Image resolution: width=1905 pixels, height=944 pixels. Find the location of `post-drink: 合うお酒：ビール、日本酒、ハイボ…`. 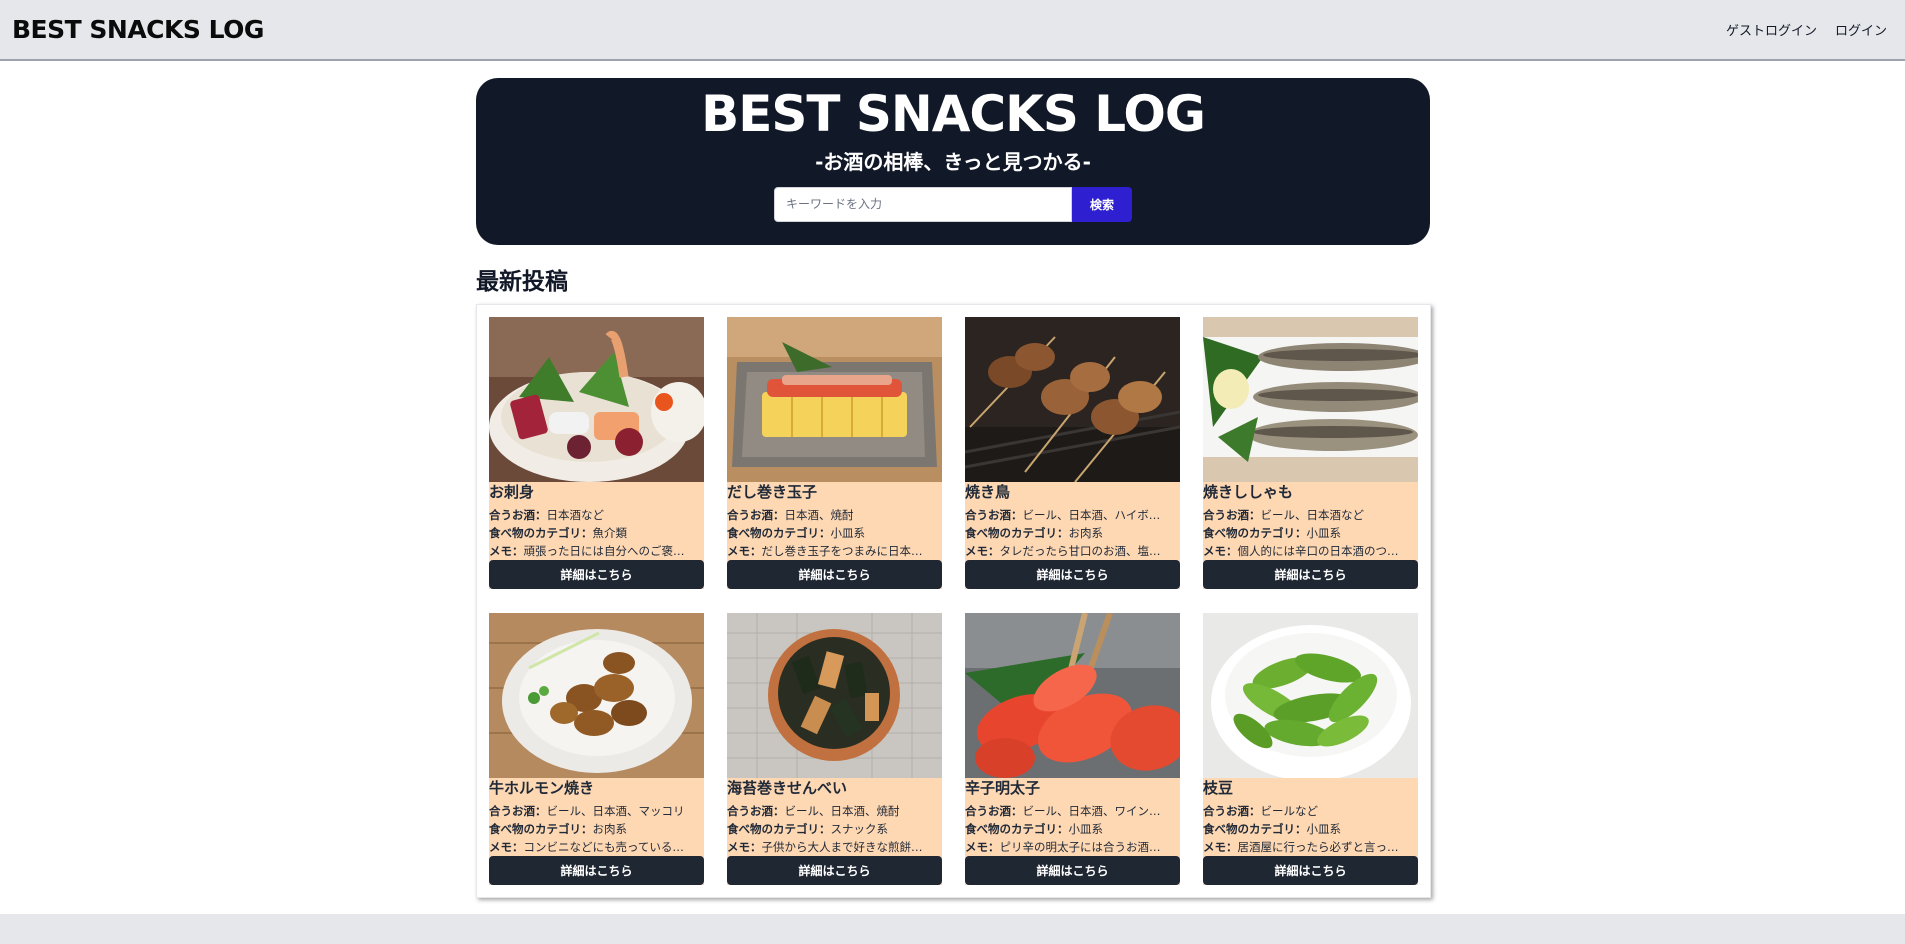

post-drink: 合うお酒：ビール、日本酒、ハイボ… is located at coordinates (1072, 515).